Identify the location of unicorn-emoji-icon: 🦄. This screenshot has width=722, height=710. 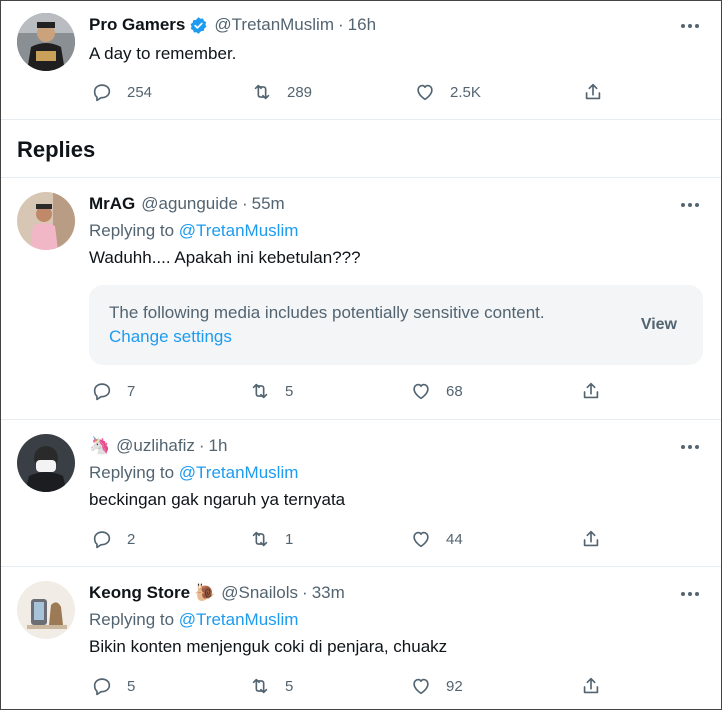
(100, 445).